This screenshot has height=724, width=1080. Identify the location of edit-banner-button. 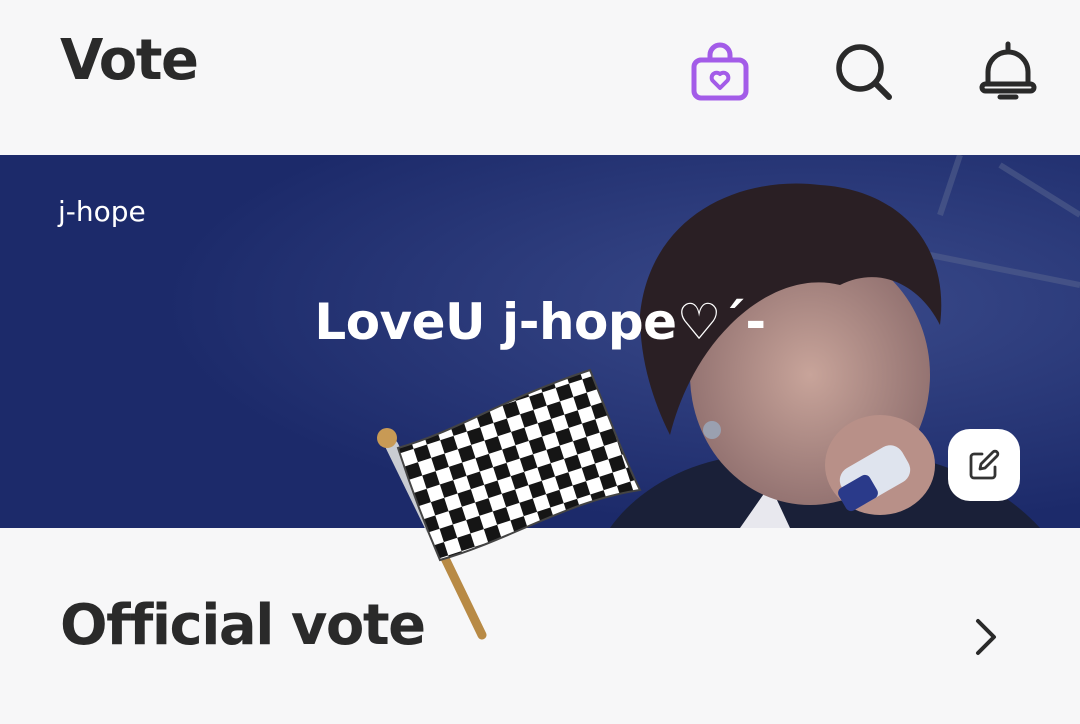
(984, 465).